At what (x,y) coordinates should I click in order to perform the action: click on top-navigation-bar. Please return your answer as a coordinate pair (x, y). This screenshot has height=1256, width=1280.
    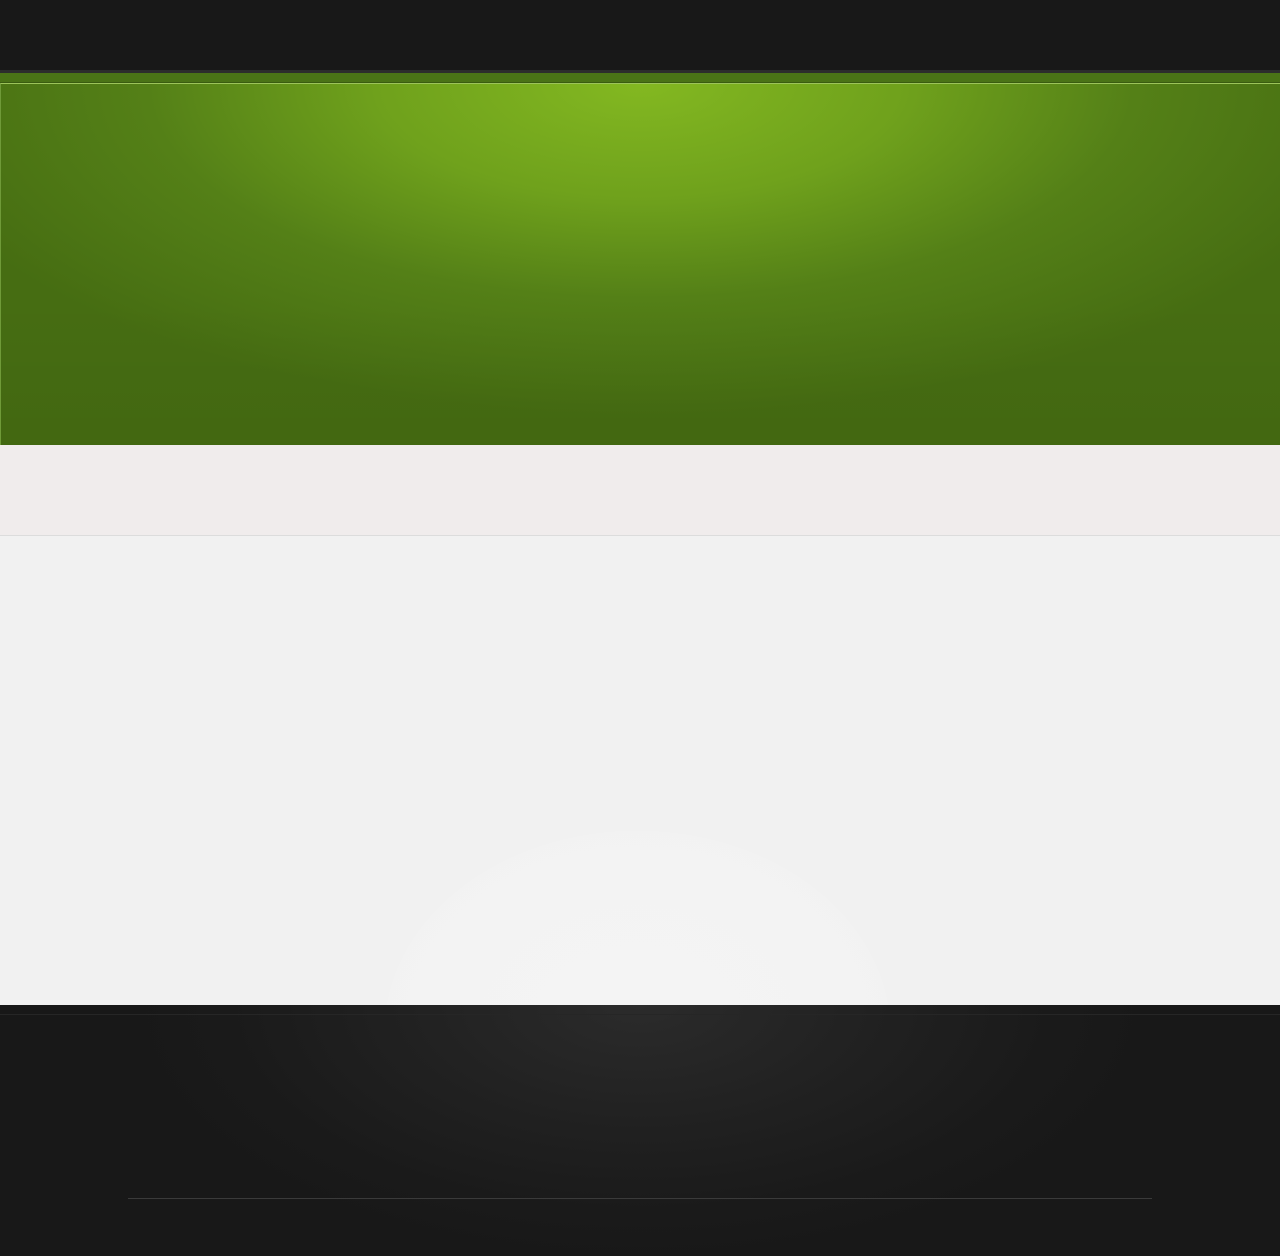
    Looking at the image, I should click on (640, 35).